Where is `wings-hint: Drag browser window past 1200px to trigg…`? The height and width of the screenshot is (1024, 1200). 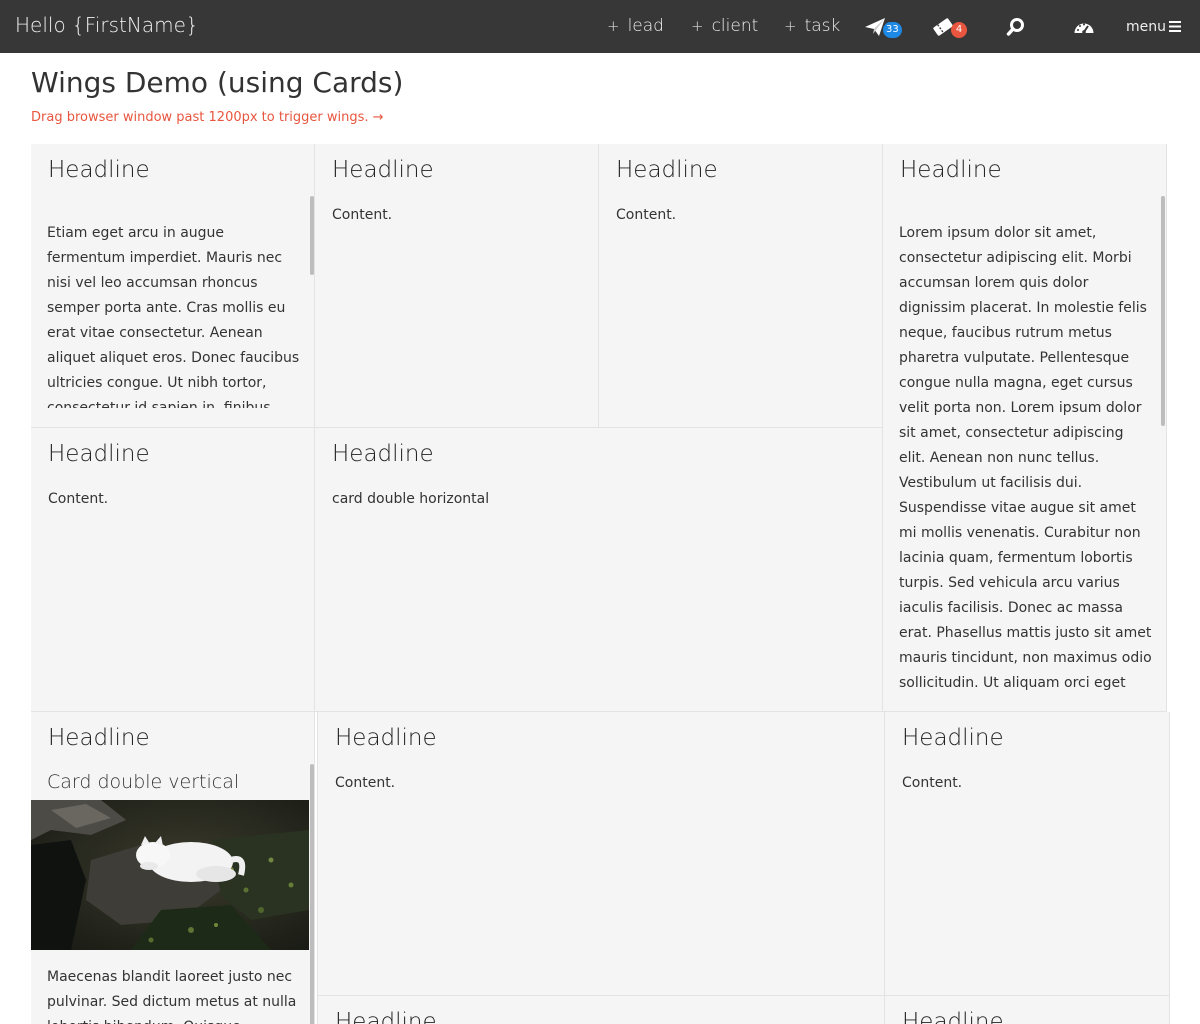
wings-hint: Drag browser window past 1200px to trigg… is located at coordinates (207, 117).